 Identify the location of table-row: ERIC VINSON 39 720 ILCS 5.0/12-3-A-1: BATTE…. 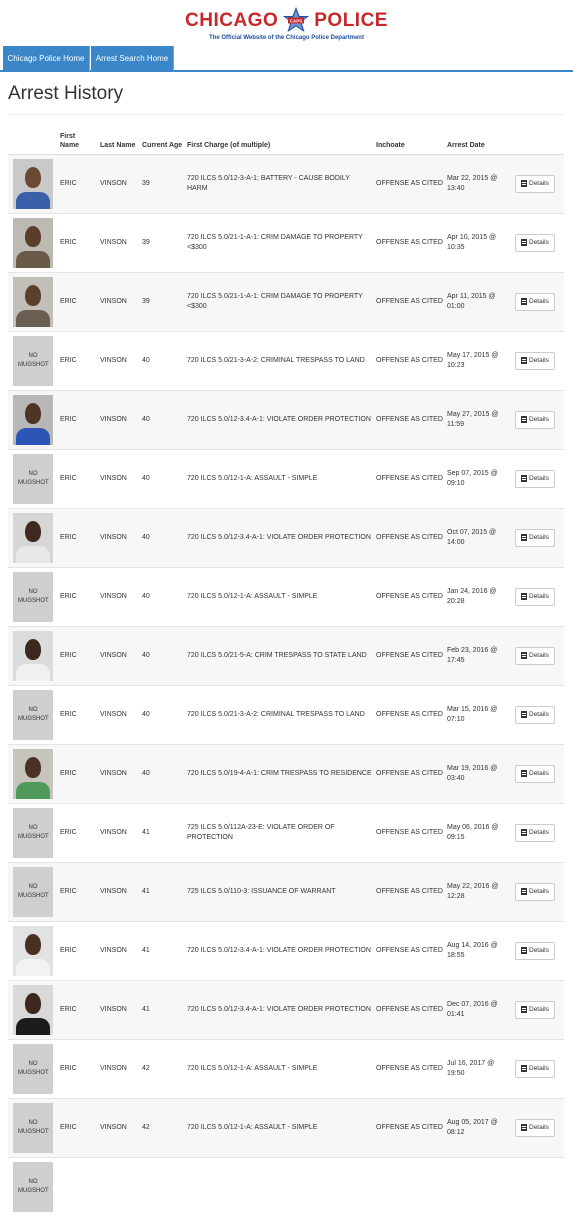
(286, 183).